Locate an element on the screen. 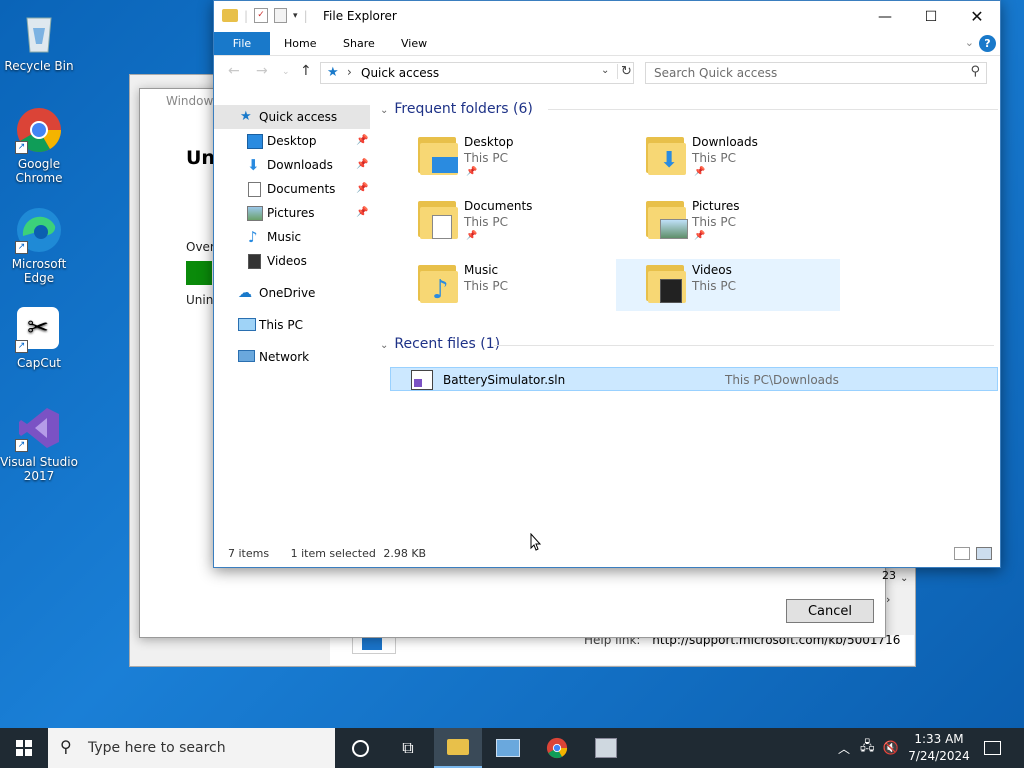 The image size is (1024, 768). tab-share: Share is located at coordinates (359, 43).